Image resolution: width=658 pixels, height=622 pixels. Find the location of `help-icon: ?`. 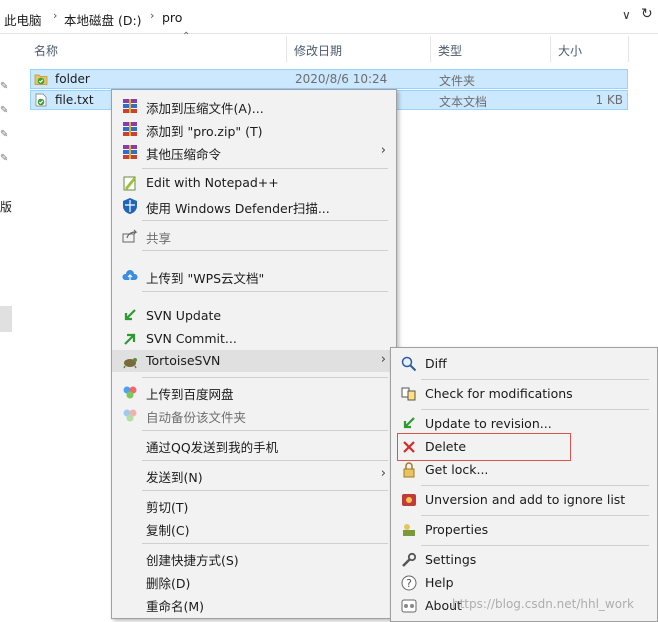

help-icon: ? is located at coordinates (409, 583).